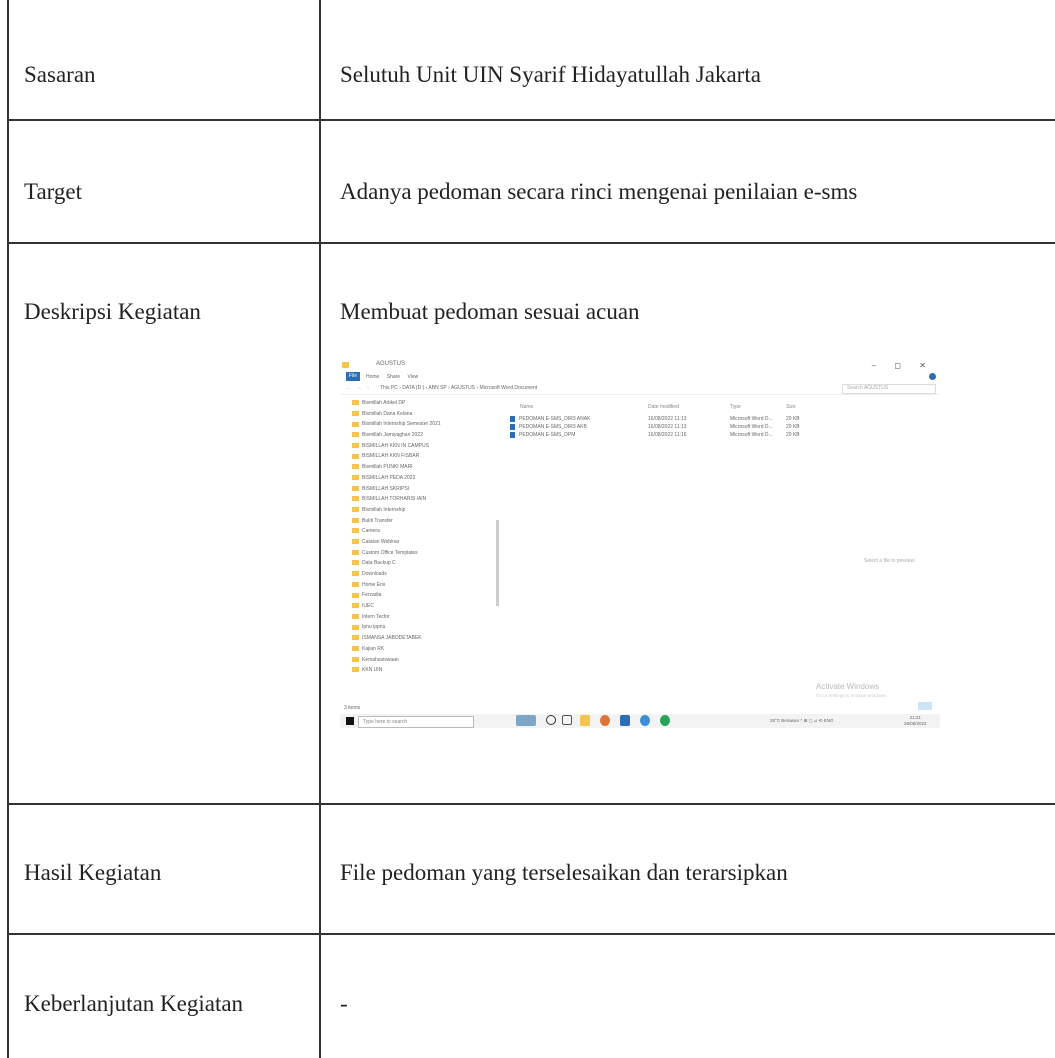 Image resolution: width=1055 pixels, height=1058 pixels. Describe the element at coordinates (645, 720) in the screenshot. I see `taskbar-chrome-icon` at that location.